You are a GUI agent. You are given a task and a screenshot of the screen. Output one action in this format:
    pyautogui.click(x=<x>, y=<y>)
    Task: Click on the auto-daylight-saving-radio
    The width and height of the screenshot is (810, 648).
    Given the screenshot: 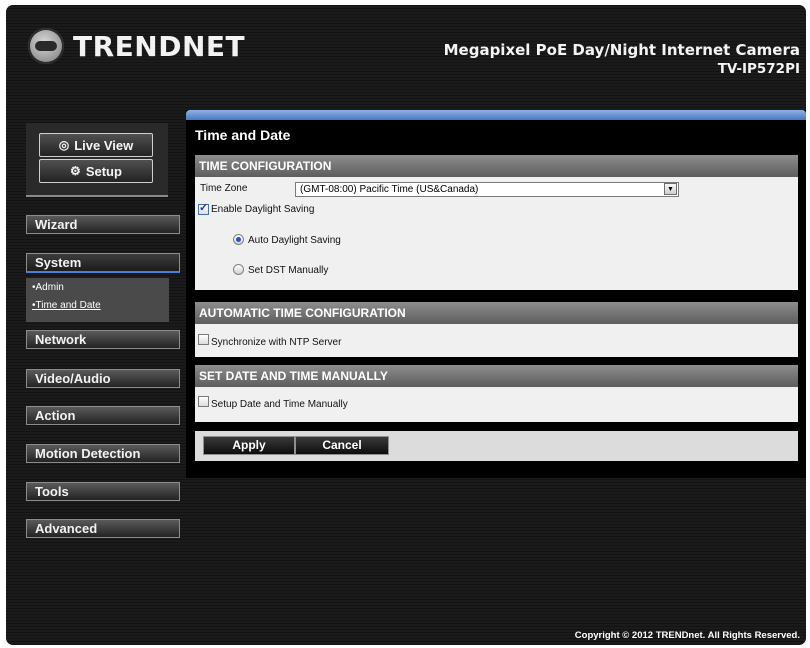 What is the action you would take?
    pyautogui.click(x=238, y=239)
    